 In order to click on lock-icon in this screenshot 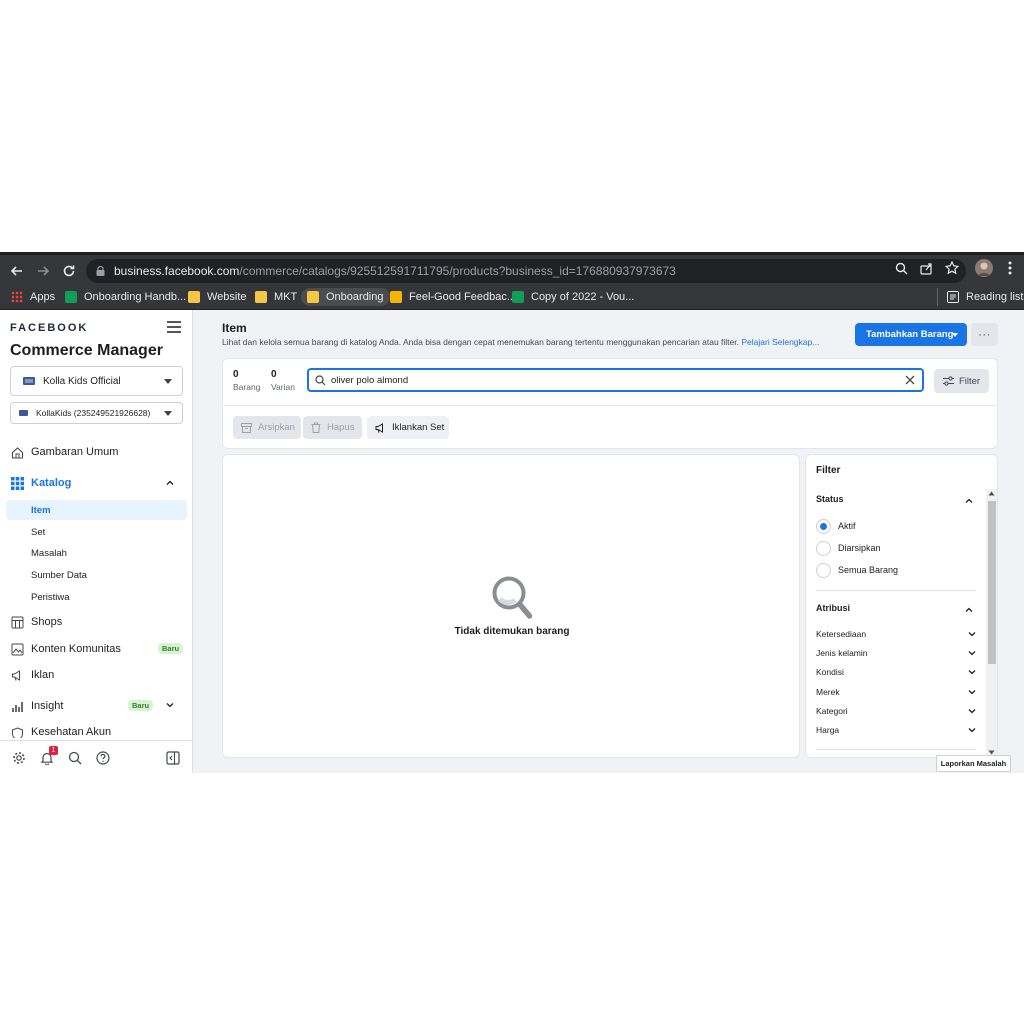, I will do `click(100, 271)`.